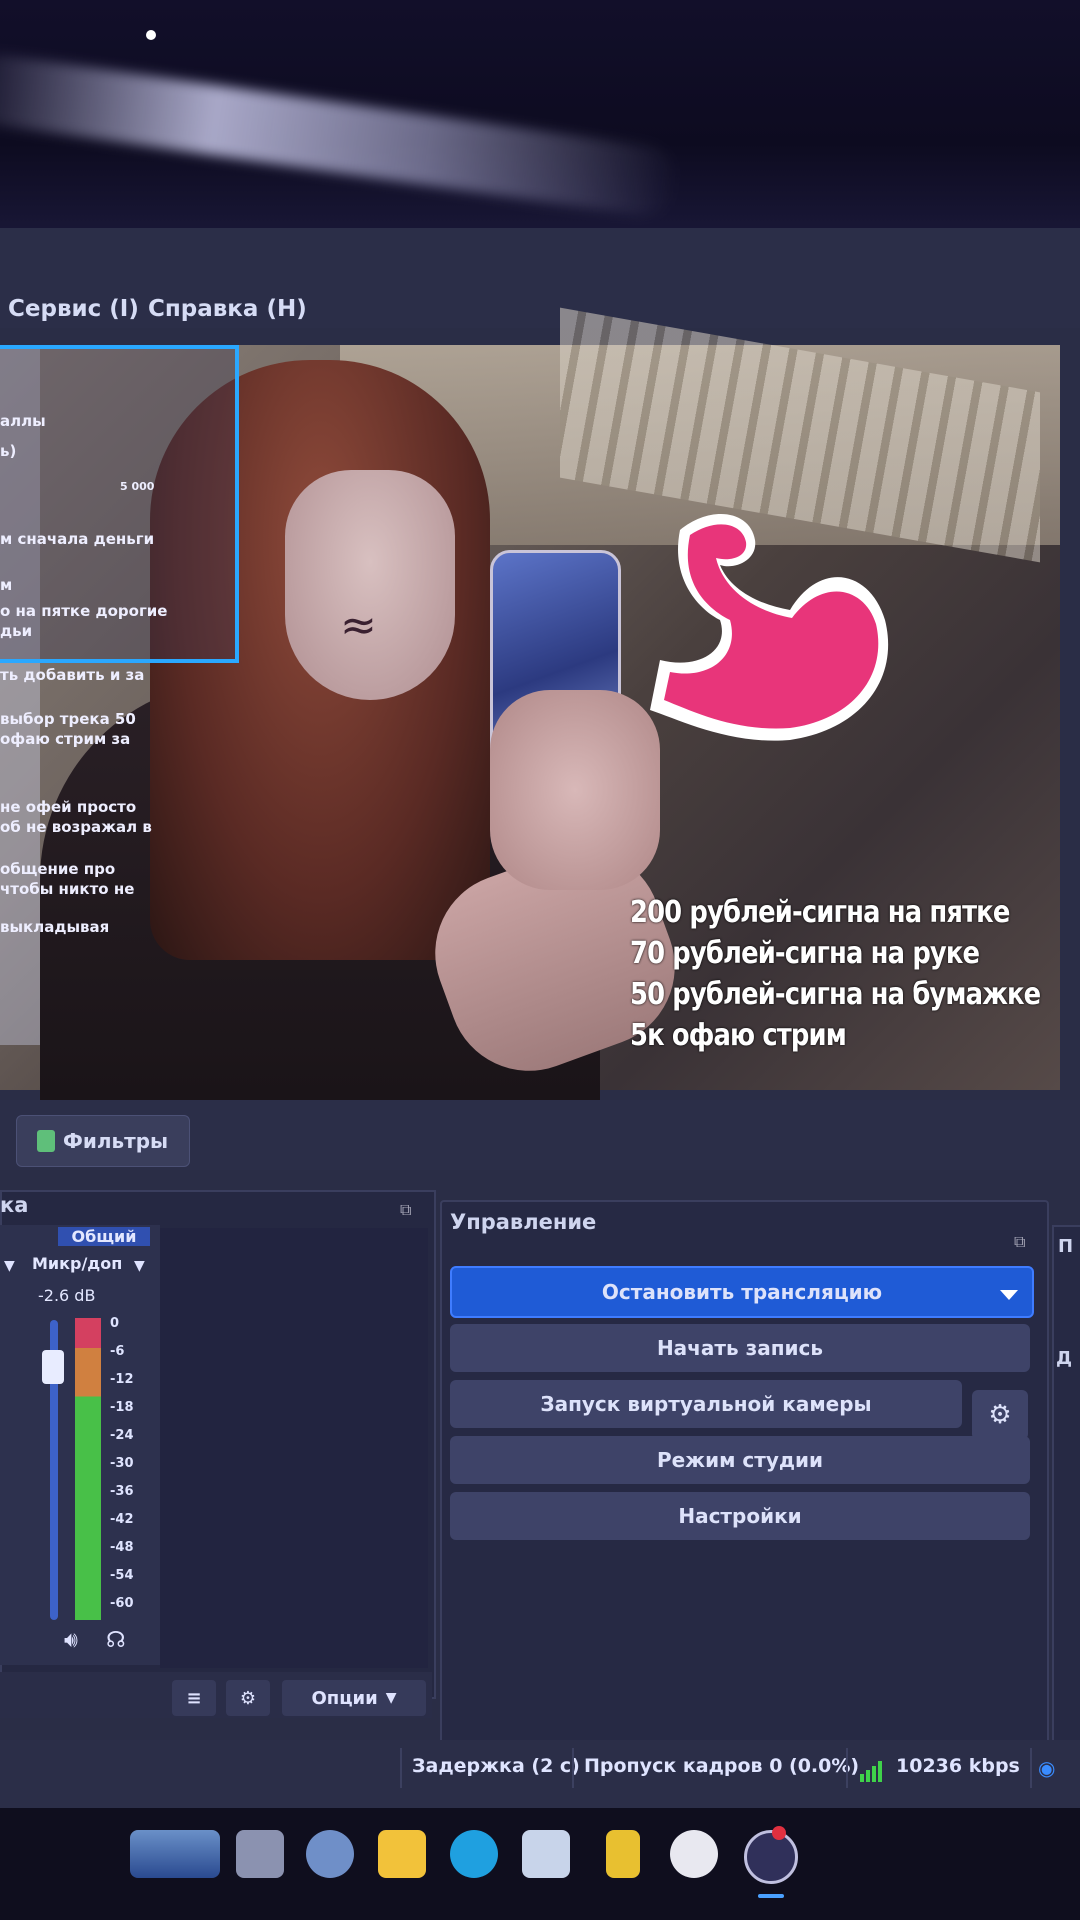 The width and height of the screenshot is (1080, 1920). What do you see at coordinates (496, 1766) in the screenshot?
I see `status-delay: Задержка (2 с)` at bounding box center [496, 1766].